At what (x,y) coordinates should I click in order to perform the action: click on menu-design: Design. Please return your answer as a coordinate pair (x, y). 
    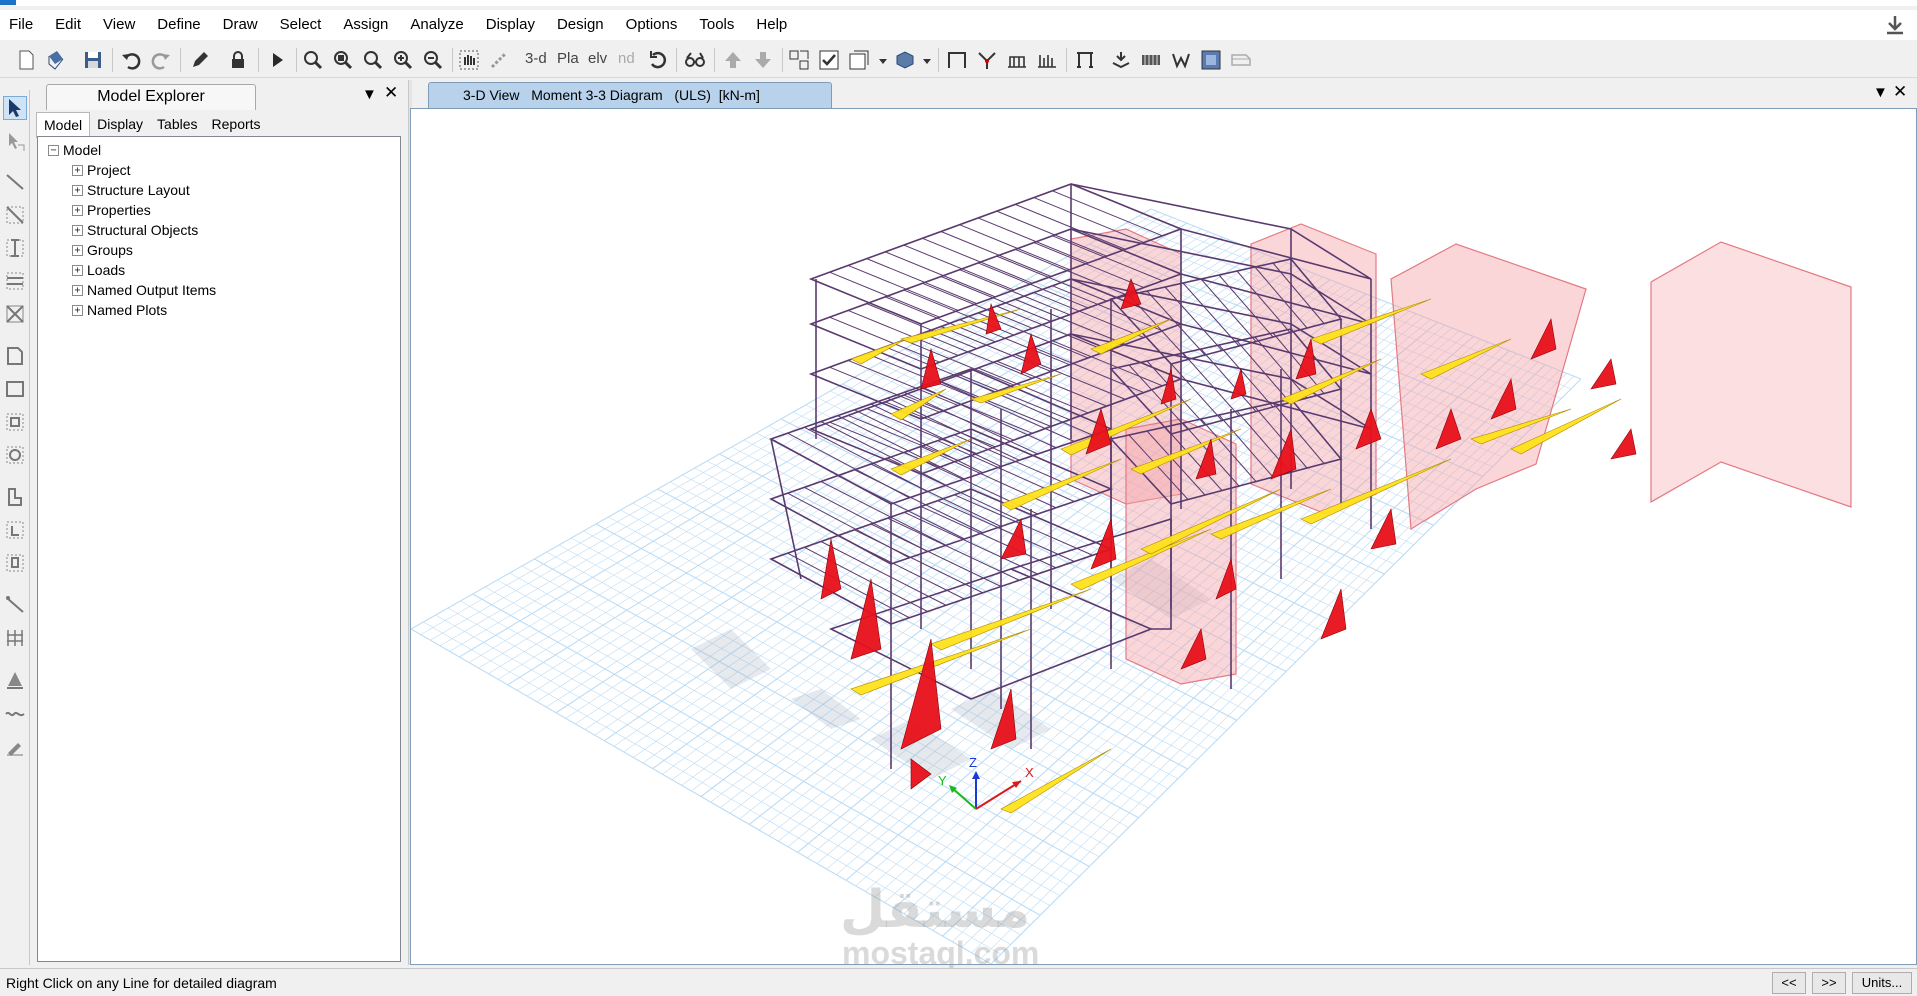
    Looking at the image, I should click on (582, 25).